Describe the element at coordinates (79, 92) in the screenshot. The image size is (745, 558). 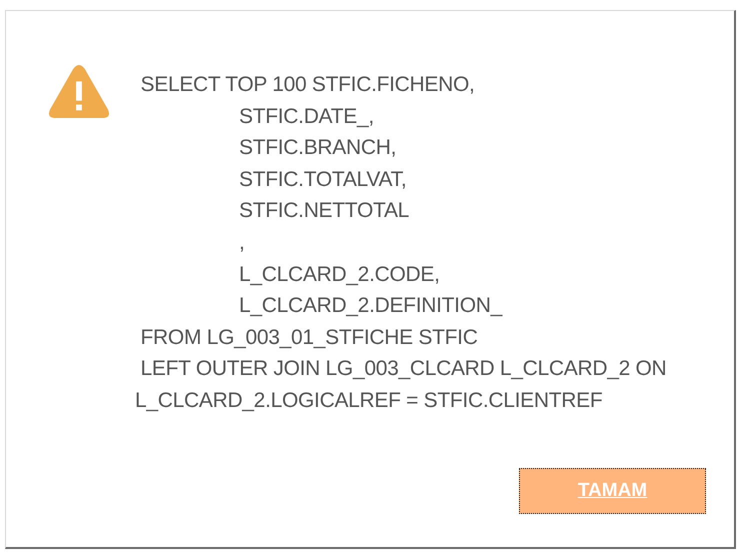
I see `warning-icon` at that location.